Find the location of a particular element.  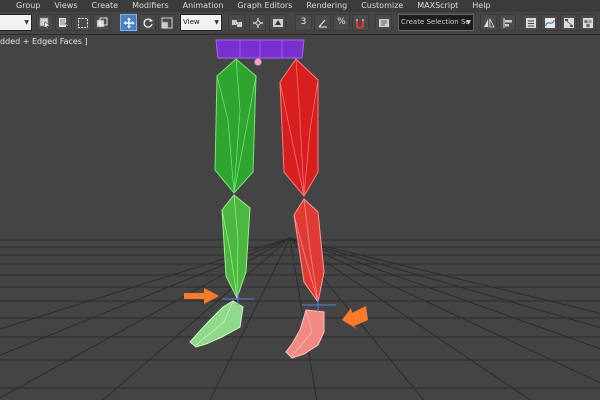

select-and-move-button is located at coordinates (128, 22).